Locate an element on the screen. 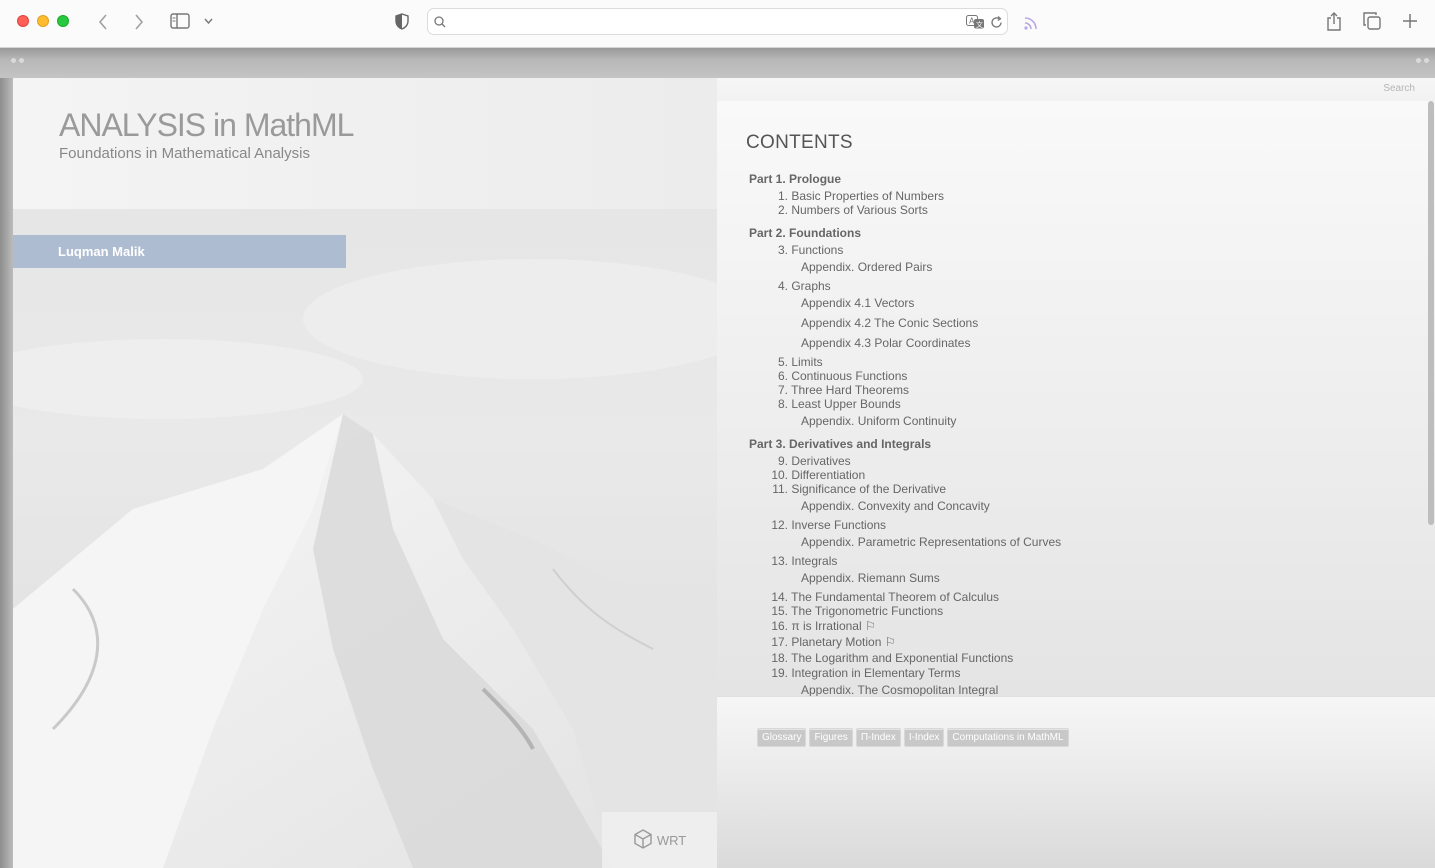 The image size is (1435, 868). toc-chapter: 15. The Trigonometric Functions is located at coordinates (855, 611).